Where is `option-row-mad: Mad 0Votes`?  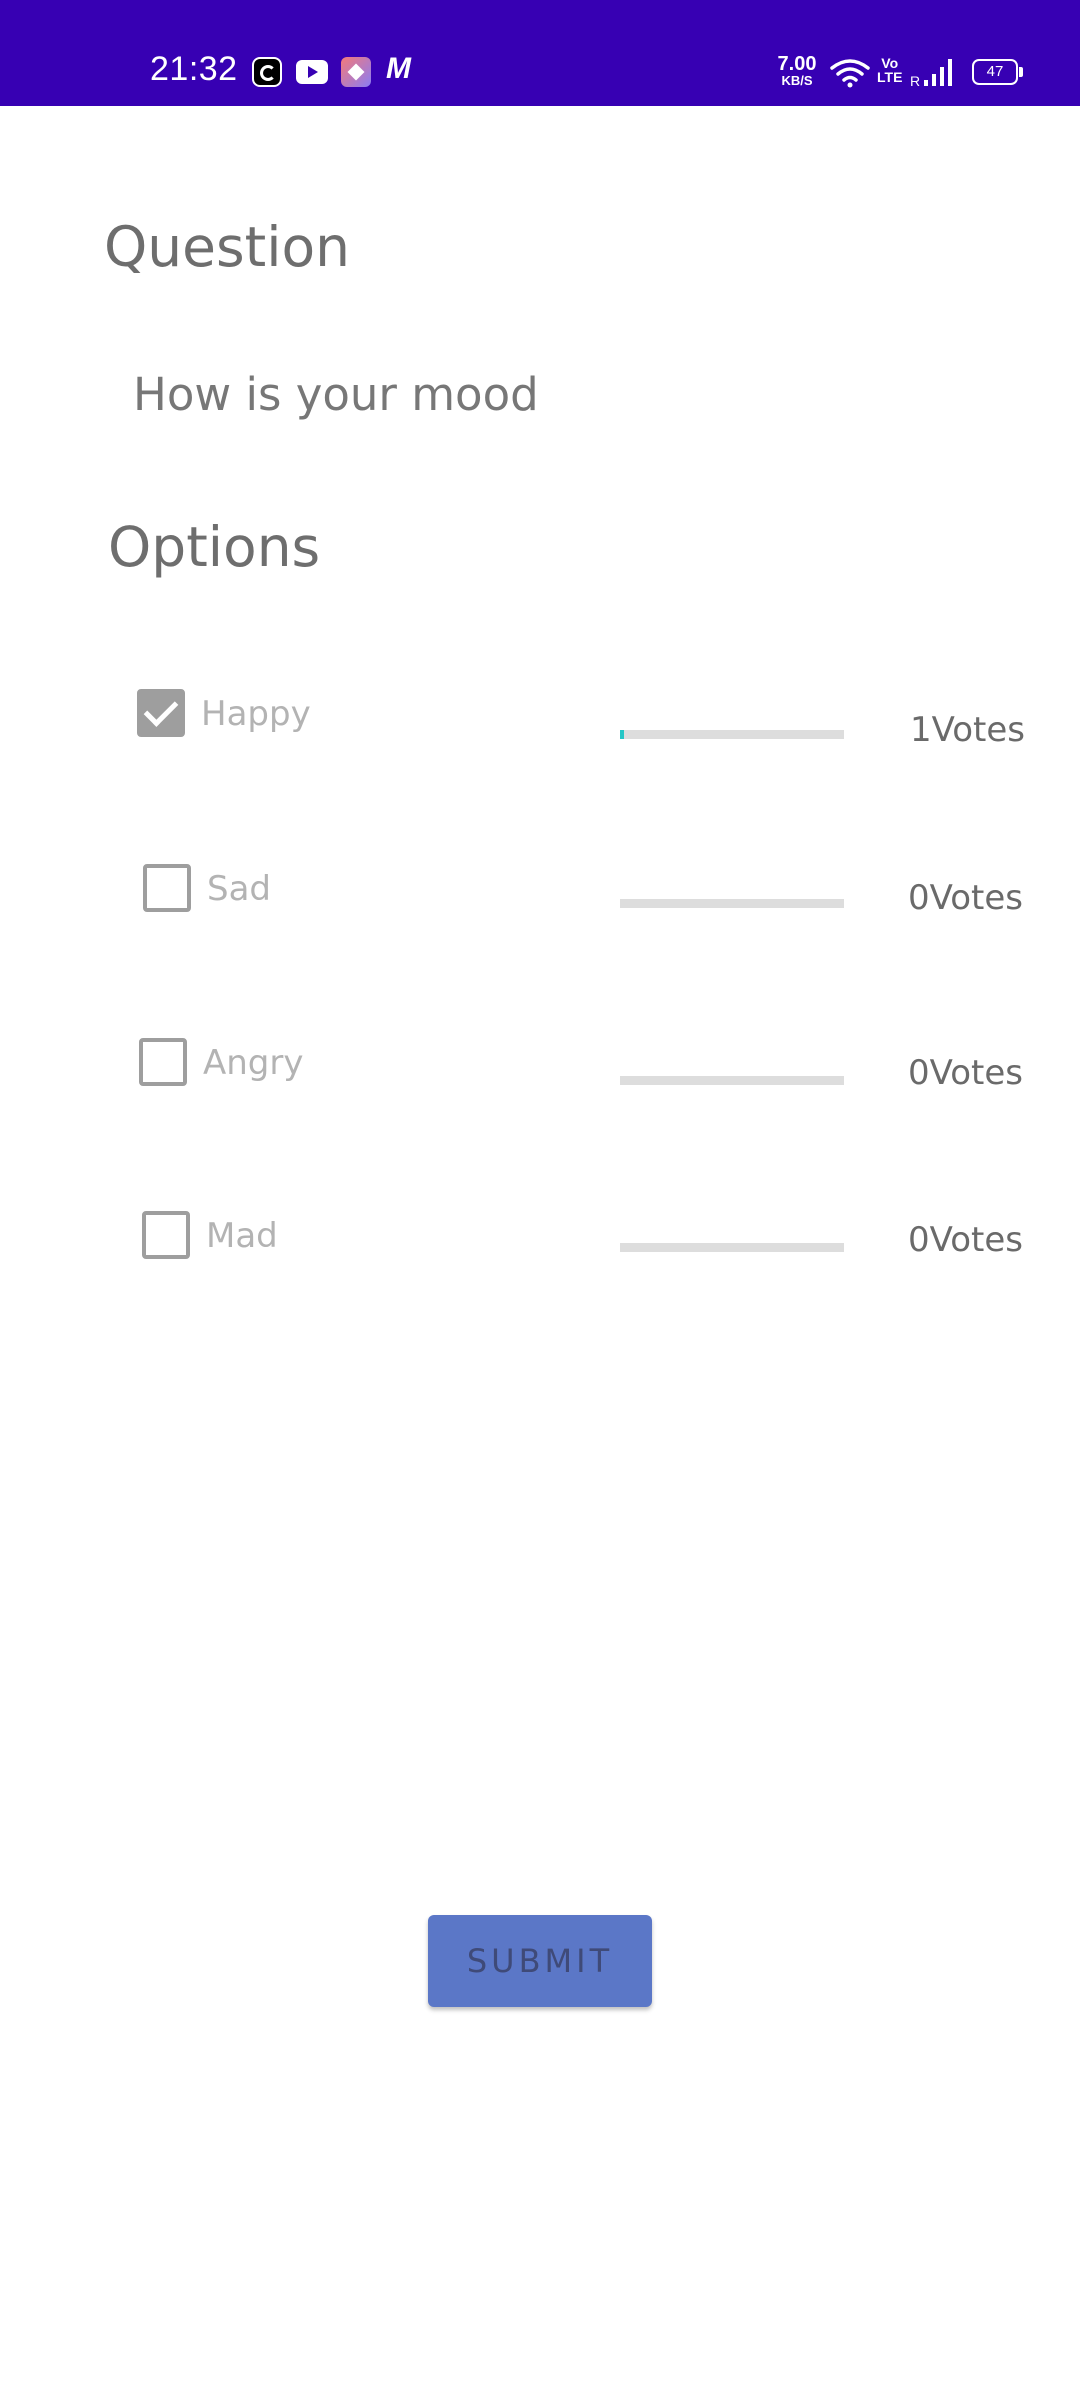
option-row-mad: Mad 0Votes is located at coordinates (540, 1249).